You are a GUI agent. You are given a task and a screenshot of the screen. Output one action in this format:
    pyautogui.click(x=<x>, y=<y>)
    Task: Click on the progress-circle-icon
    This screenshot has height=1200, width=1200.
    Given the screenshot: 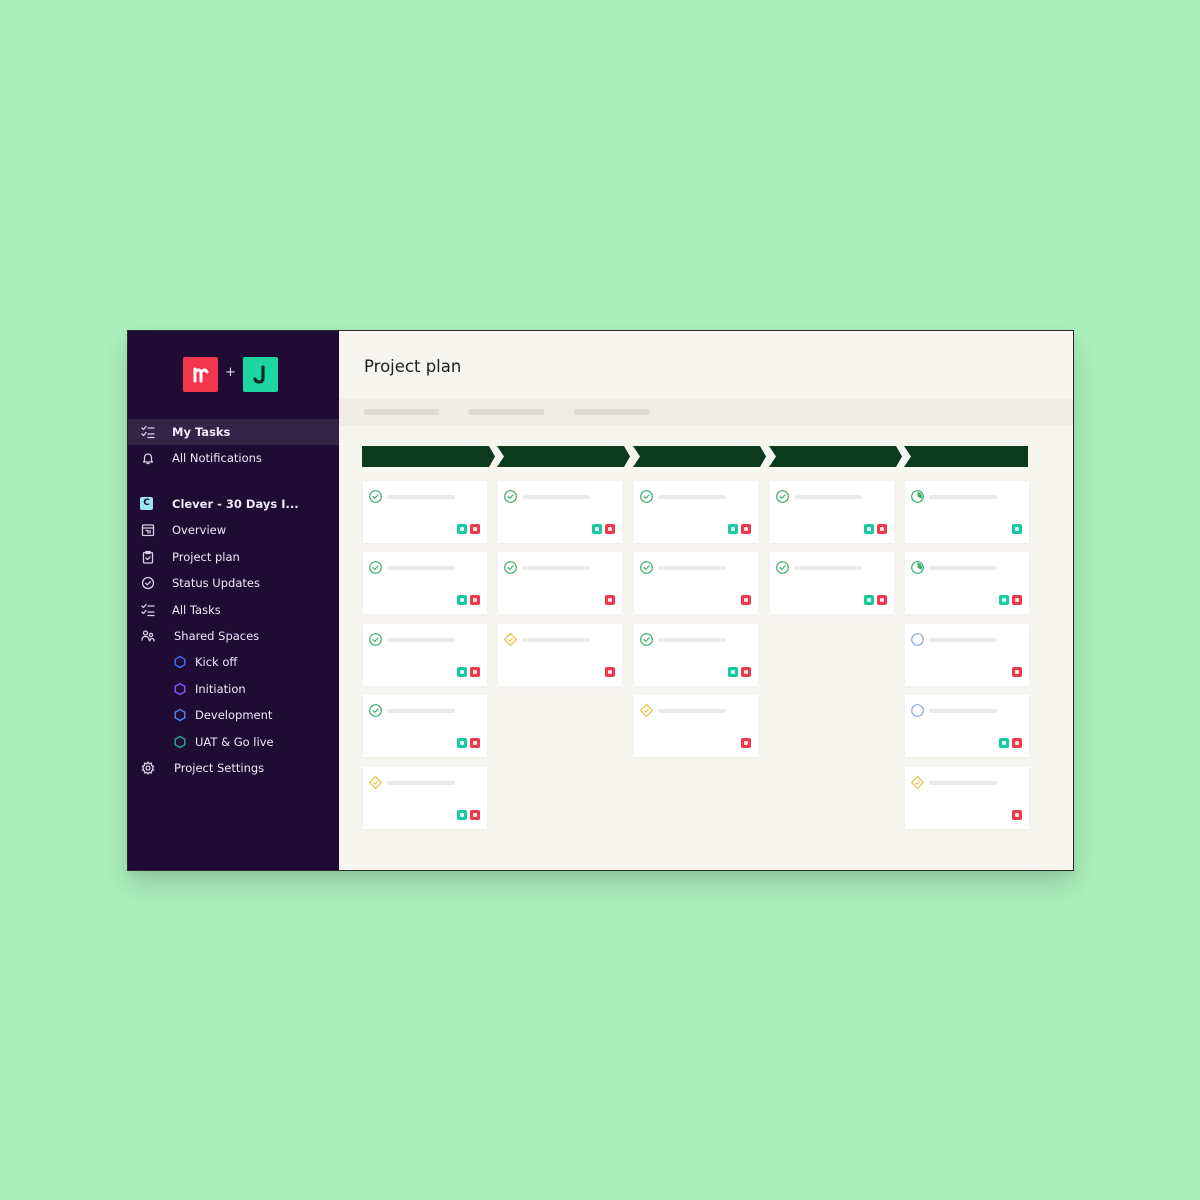 What is the action you would take?
    pyautogui.click(x=917, y=567)
    